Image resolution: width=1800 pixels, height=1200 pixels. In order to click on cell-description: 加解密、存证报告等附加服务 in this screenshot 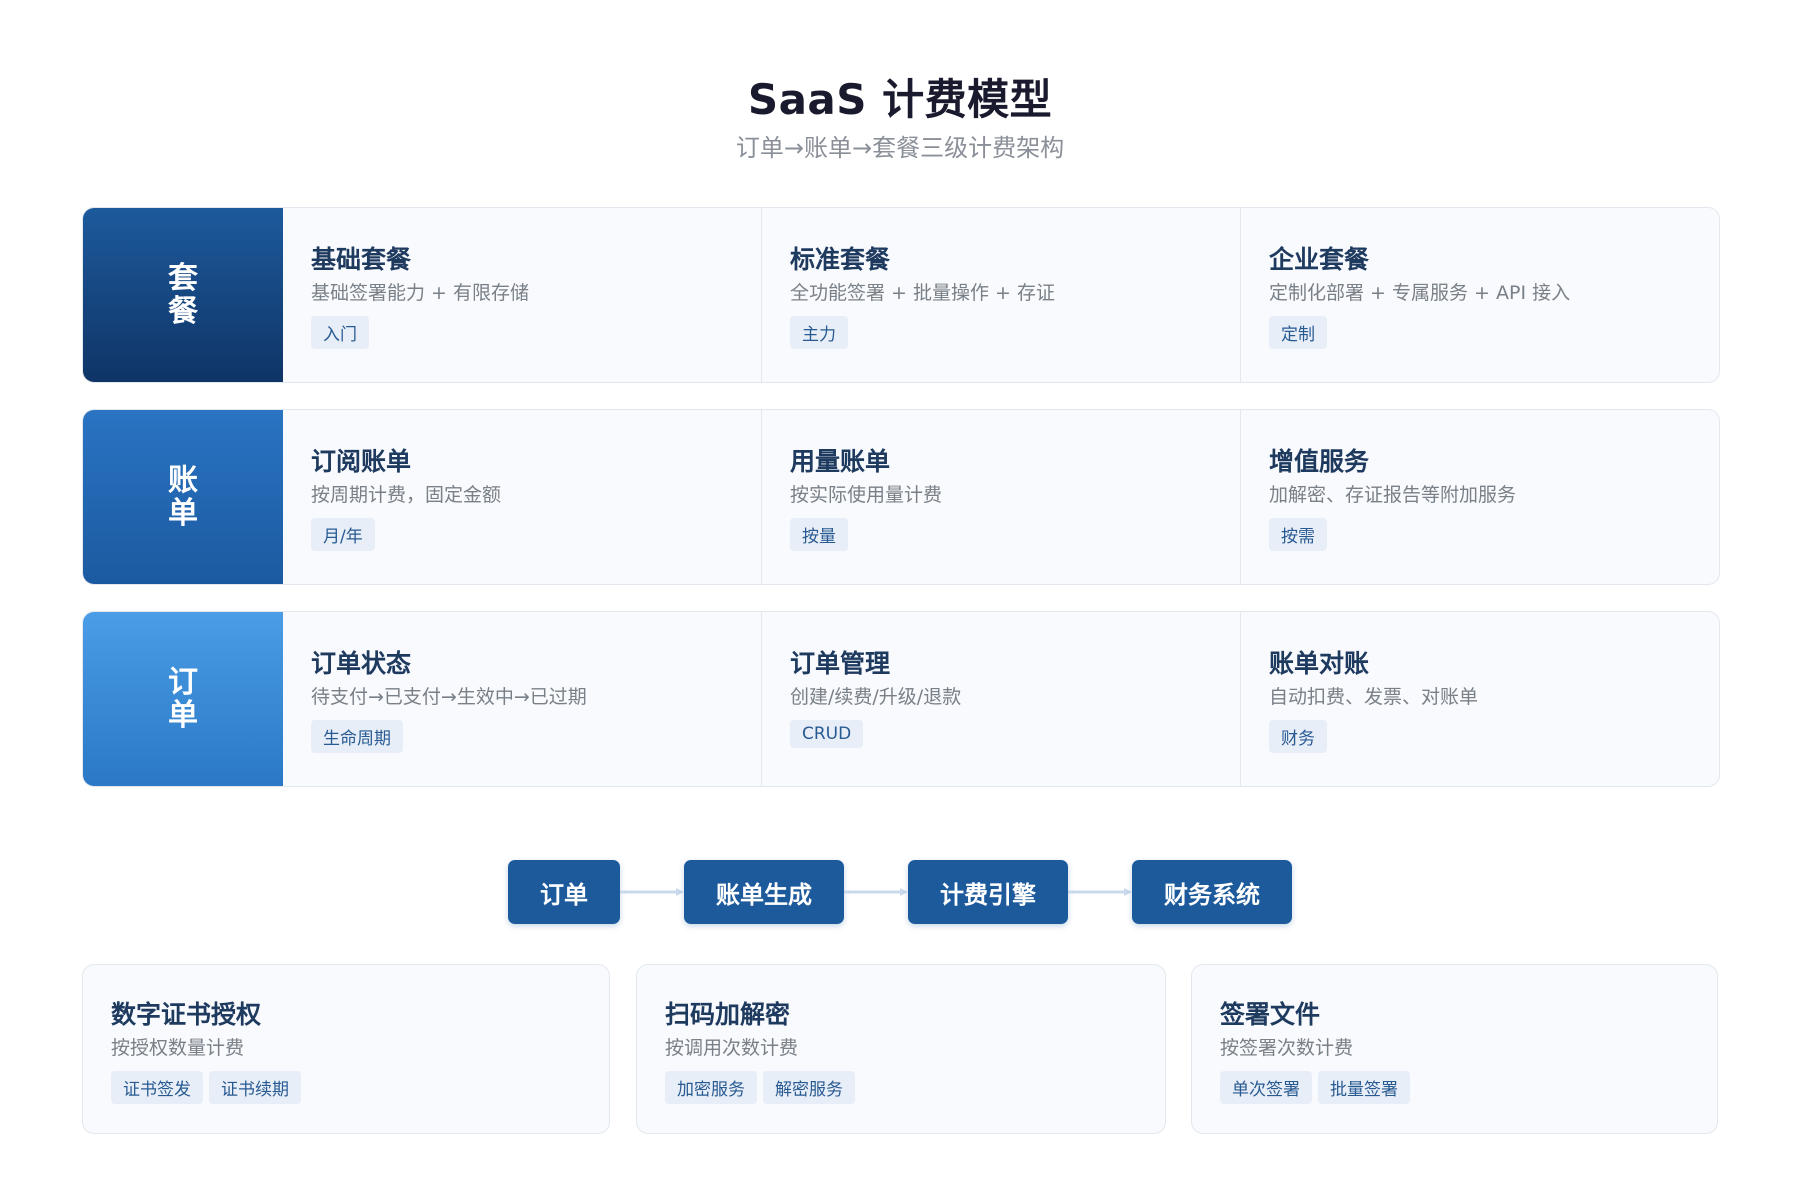, I will do `click(1393, 495)`.